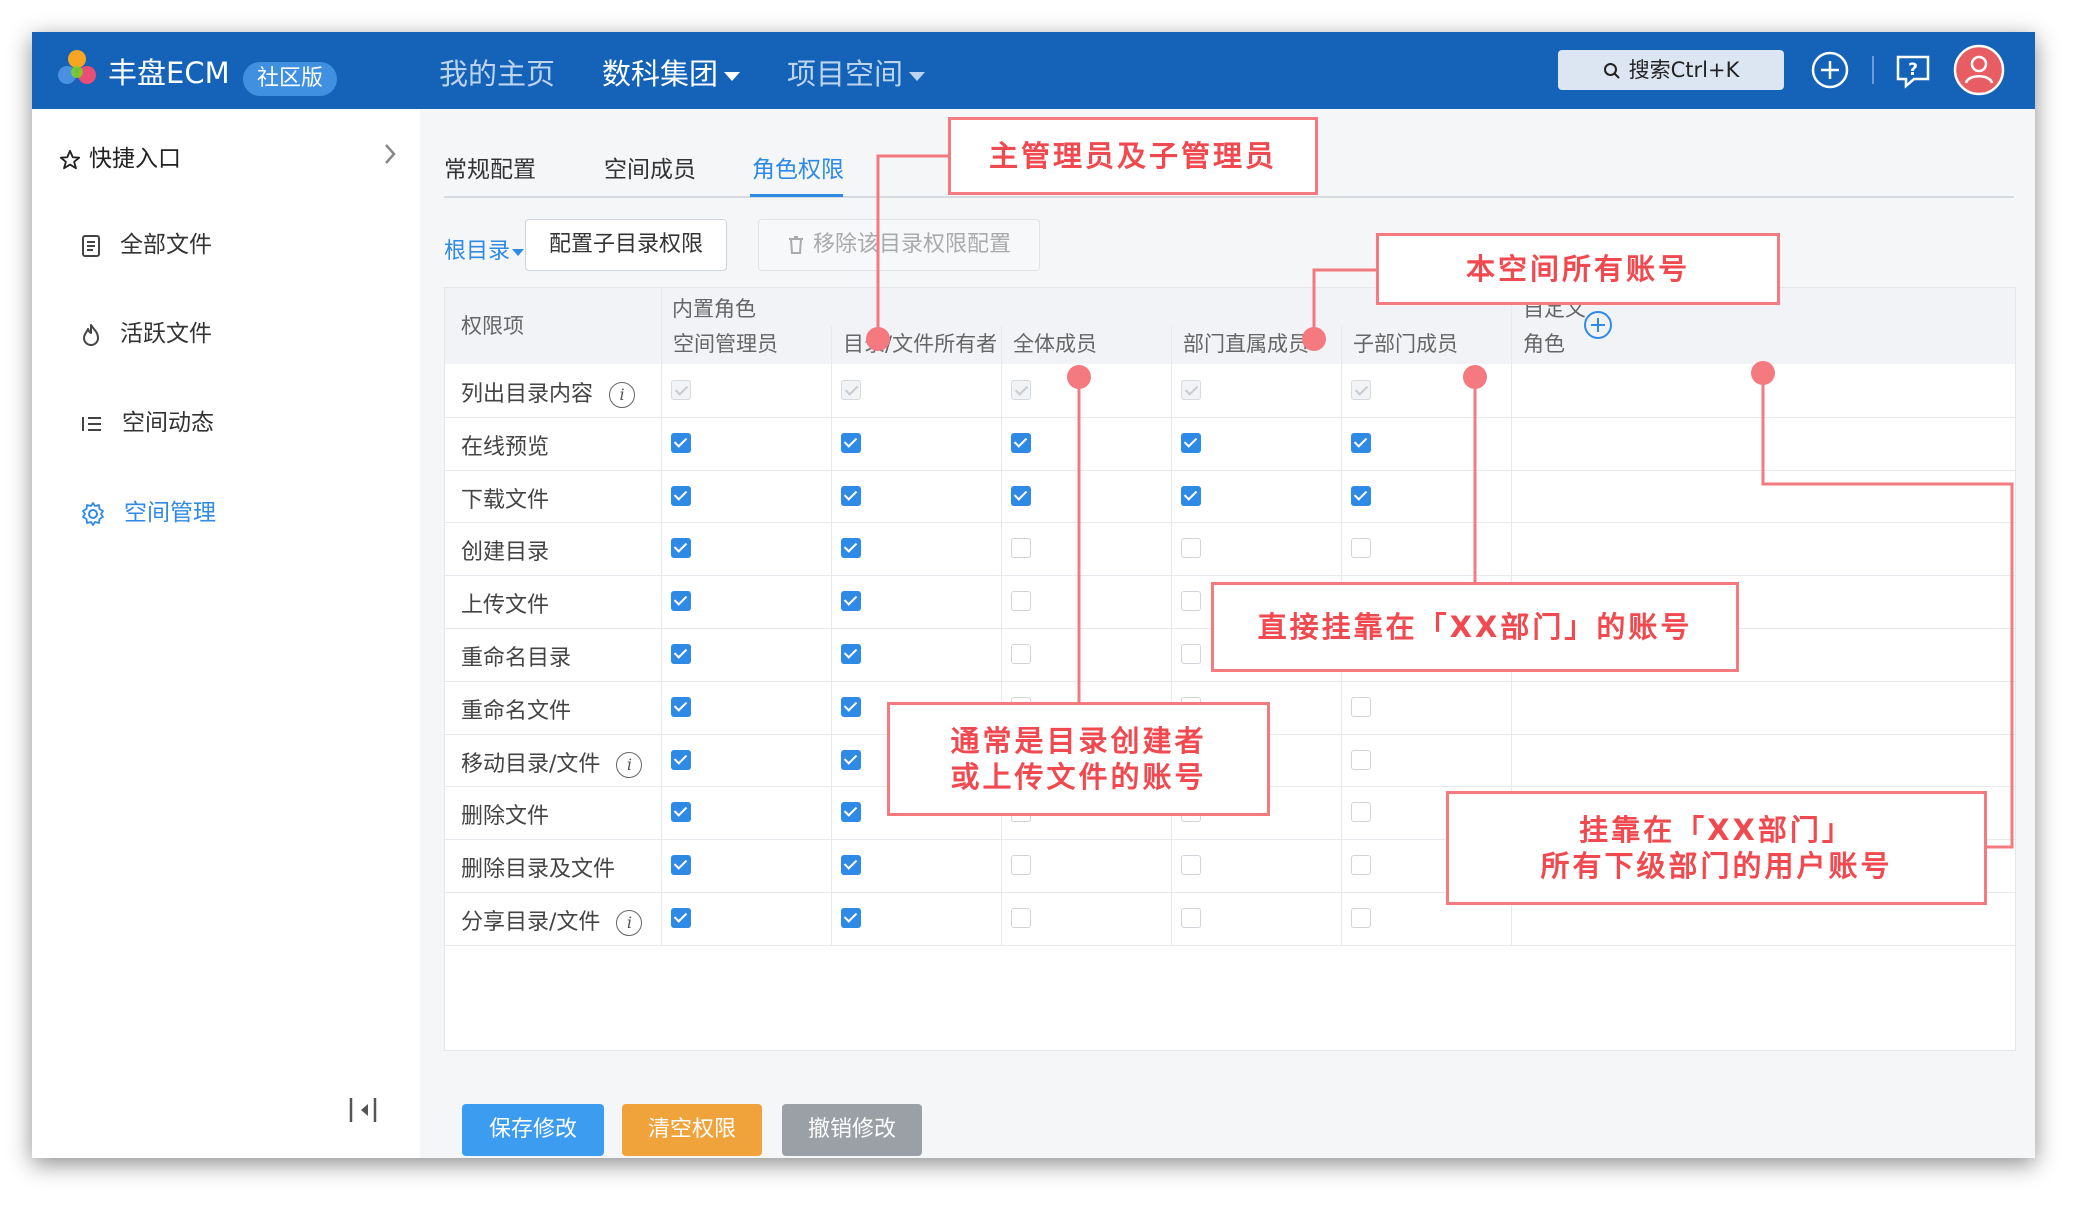  Describe the element at coordinates (856, 72) in the screenshot. I see `nav-project-space: 项目空间` at that location.